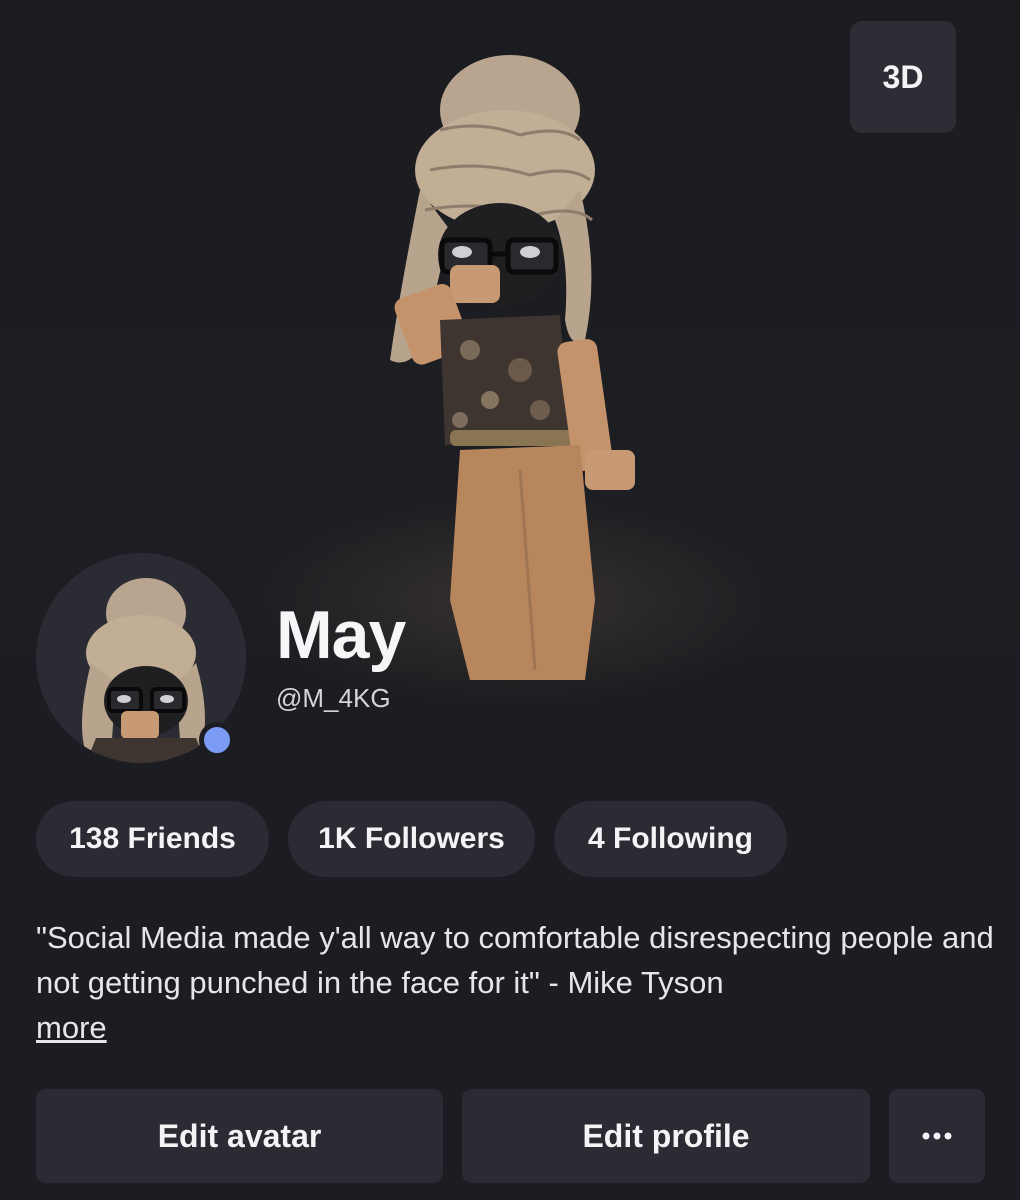 The height and width of the screenshot is (1200, 1020). What do you see at coordinates (333, 698) in the screenshot?
I see `username: @M_4KG` at bounding box center [333, 698].